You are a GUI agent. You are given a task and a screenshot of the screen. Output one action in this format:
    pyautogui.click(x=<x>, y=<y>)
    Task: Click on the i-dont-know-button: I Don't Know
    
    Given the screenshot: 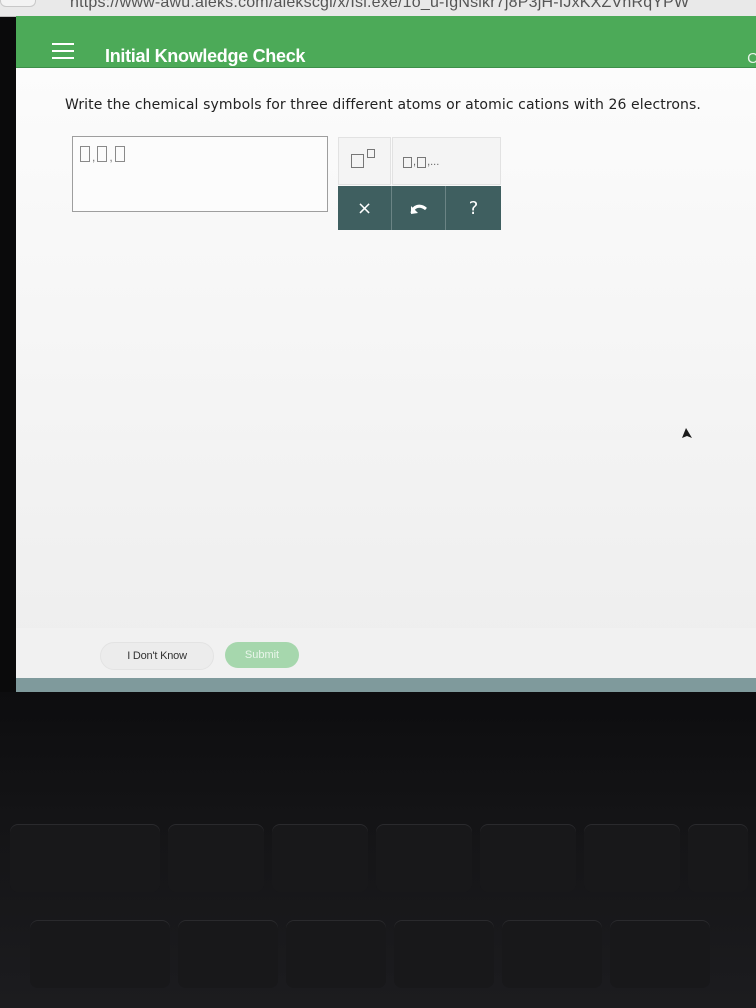 What is the action you would take?
    pyautogui.click(x=157, y=656)
    